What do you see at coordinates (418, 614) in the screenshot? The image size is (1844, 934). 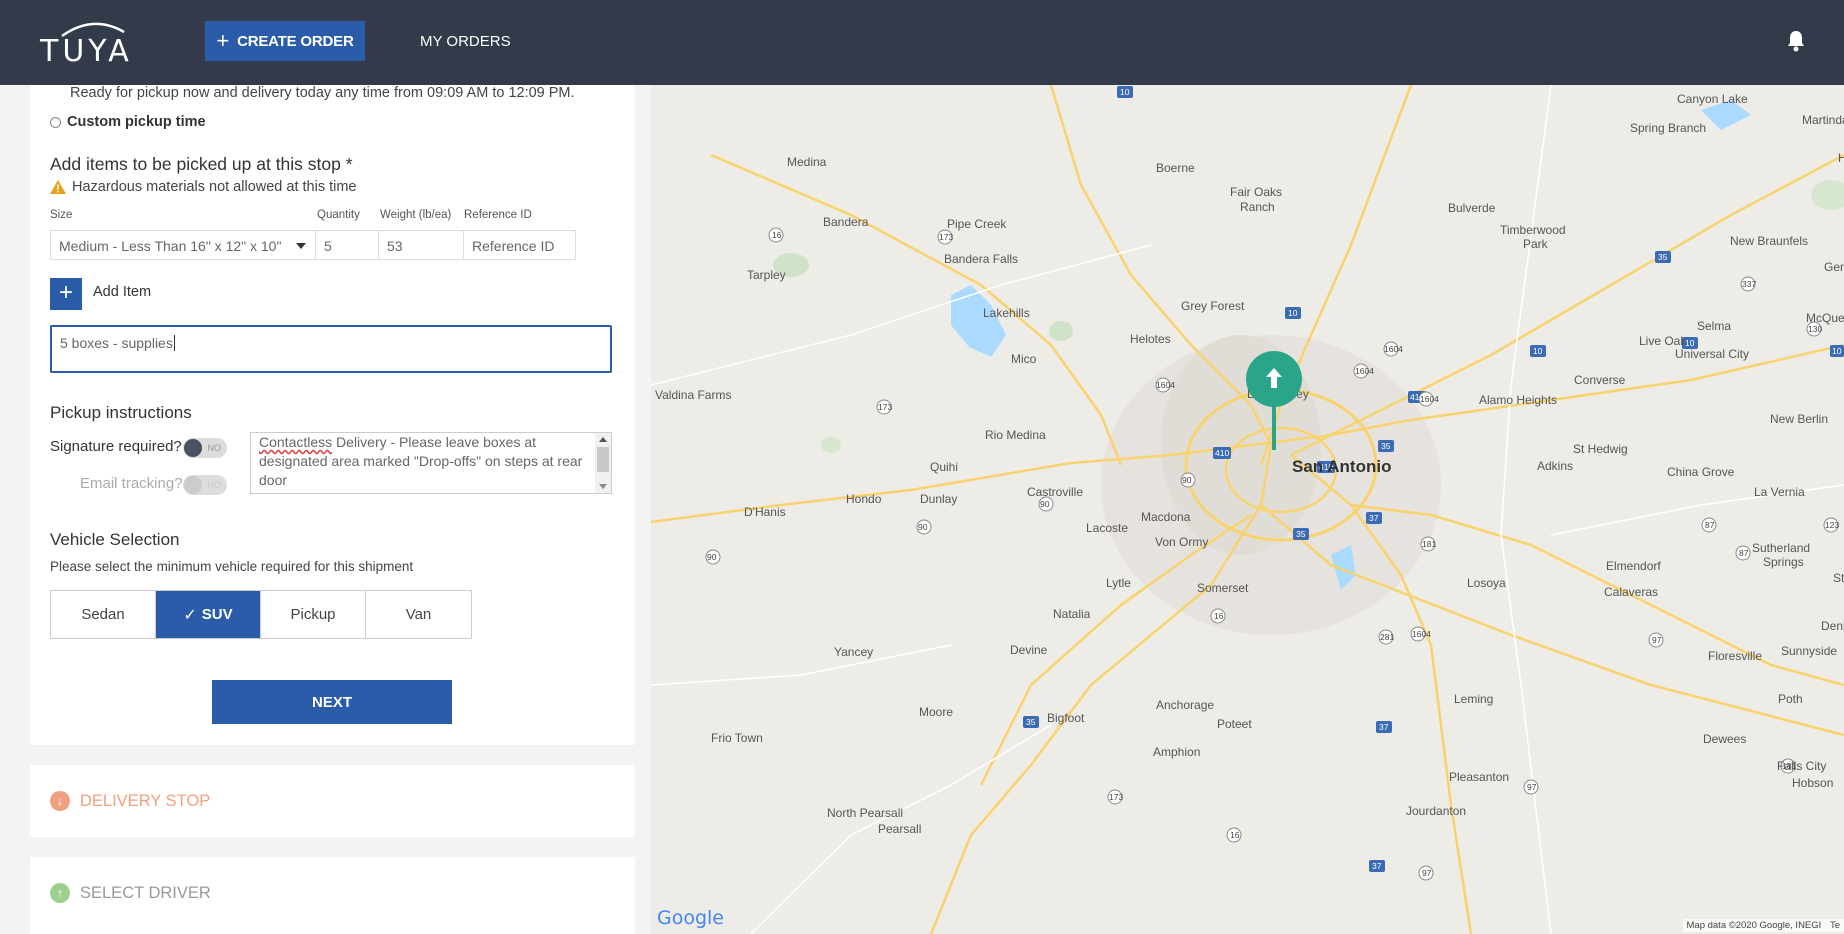 I see `vehicle-option-van: Van` at bounding box center [418, 614].